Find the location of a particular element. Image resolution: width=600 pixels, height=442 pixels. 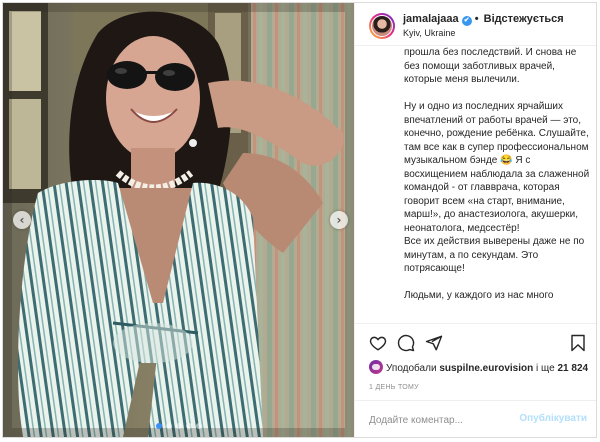

comment-input is located at coordinates (444, 420).